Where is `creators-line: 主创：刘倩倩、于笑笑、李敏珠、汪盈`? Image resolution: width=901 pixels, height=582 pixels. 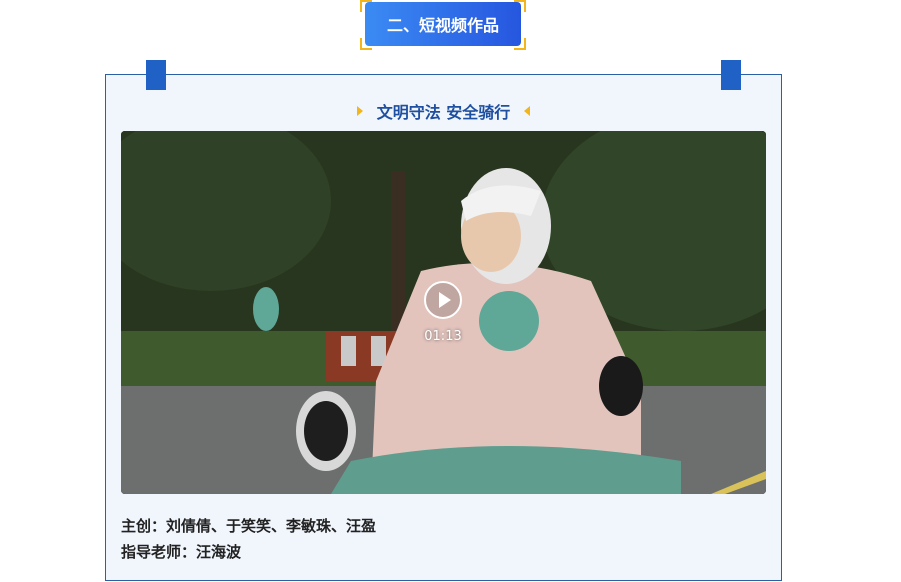
creators-line: 主创：刘倩倩、于笑笑、李敏珠、汪盈 is located at coordinates (249, 526).